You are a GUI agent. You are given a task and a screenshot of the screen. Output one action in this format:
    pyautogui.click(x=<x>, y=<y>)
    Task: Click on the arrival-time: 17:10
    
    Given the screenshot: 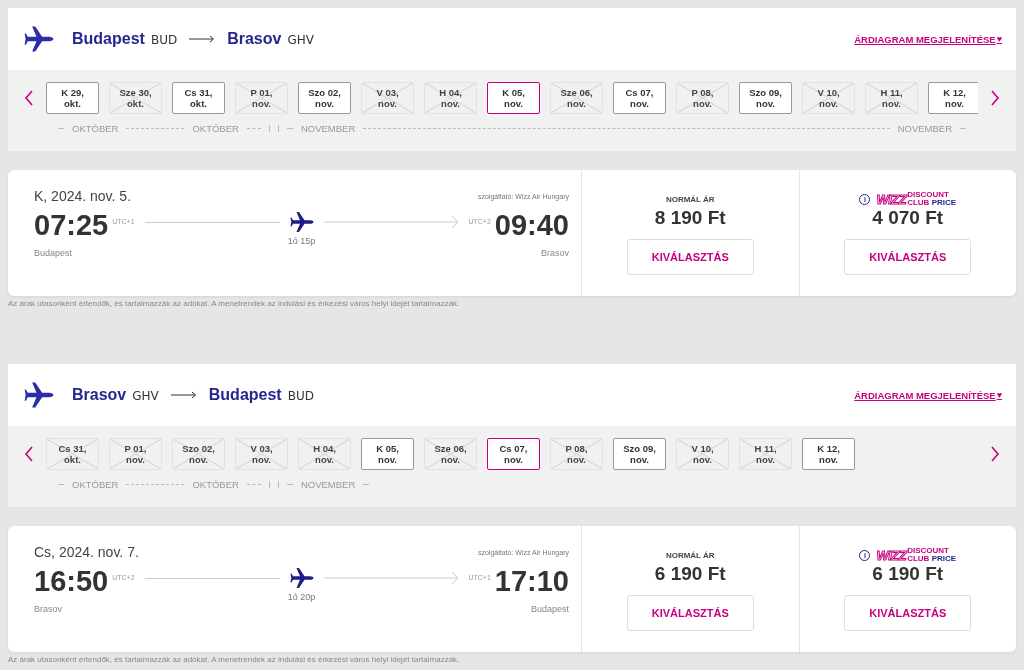 What is the action you would take?
    pyautogui.click(x=531, y=581)
    